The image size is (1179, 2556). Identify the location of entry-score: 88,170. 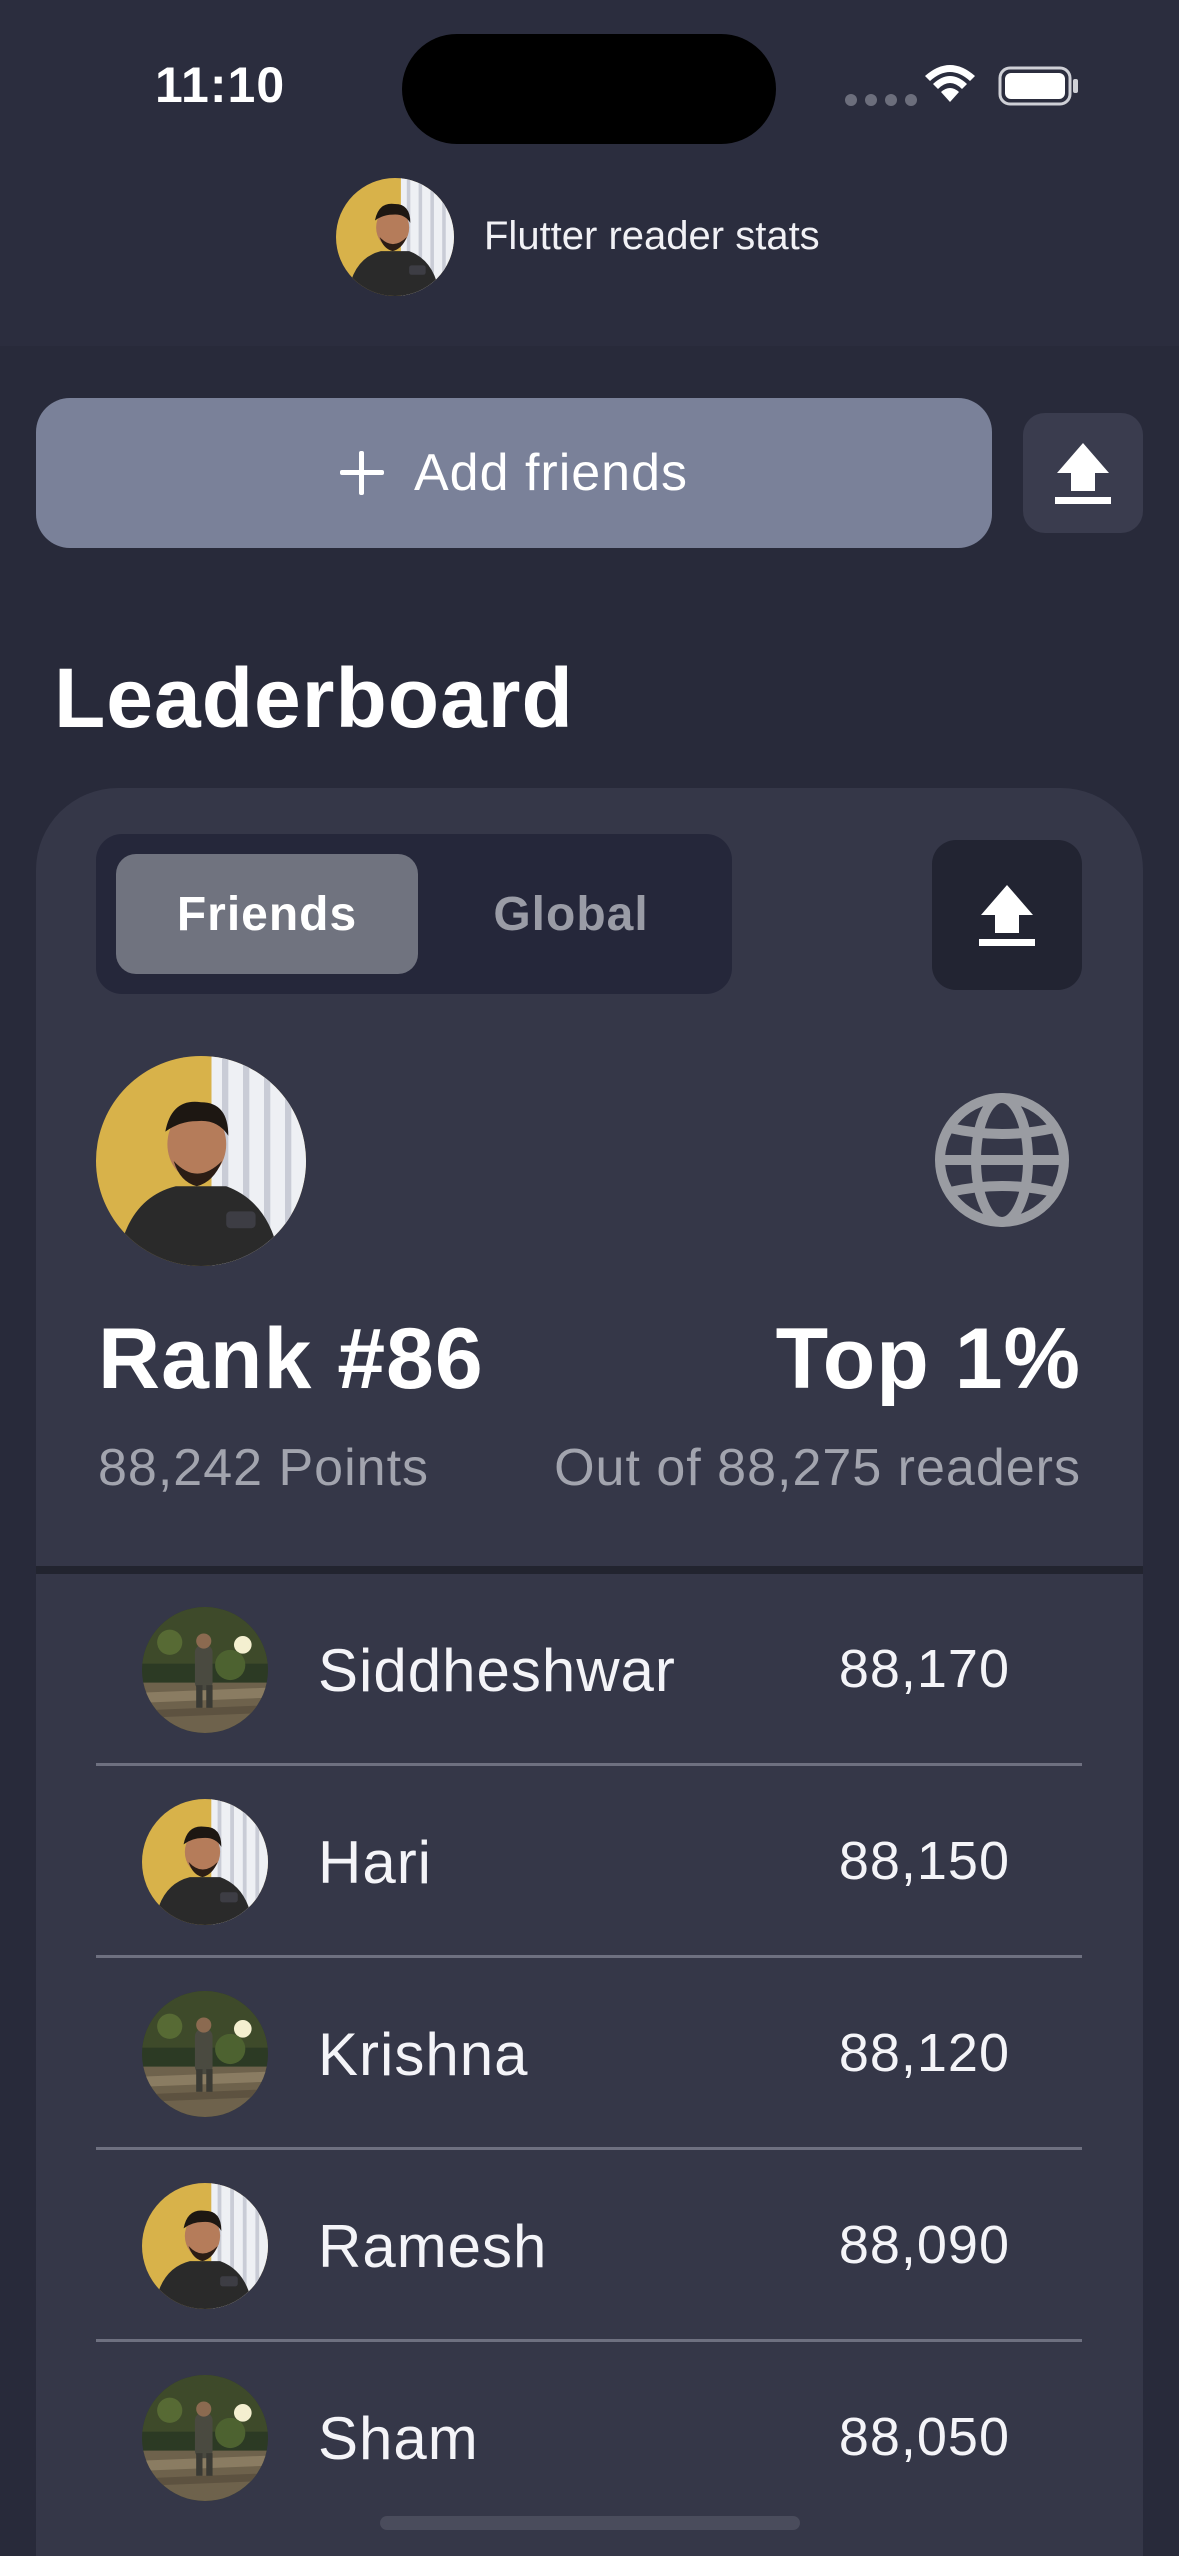
(924, 1669).